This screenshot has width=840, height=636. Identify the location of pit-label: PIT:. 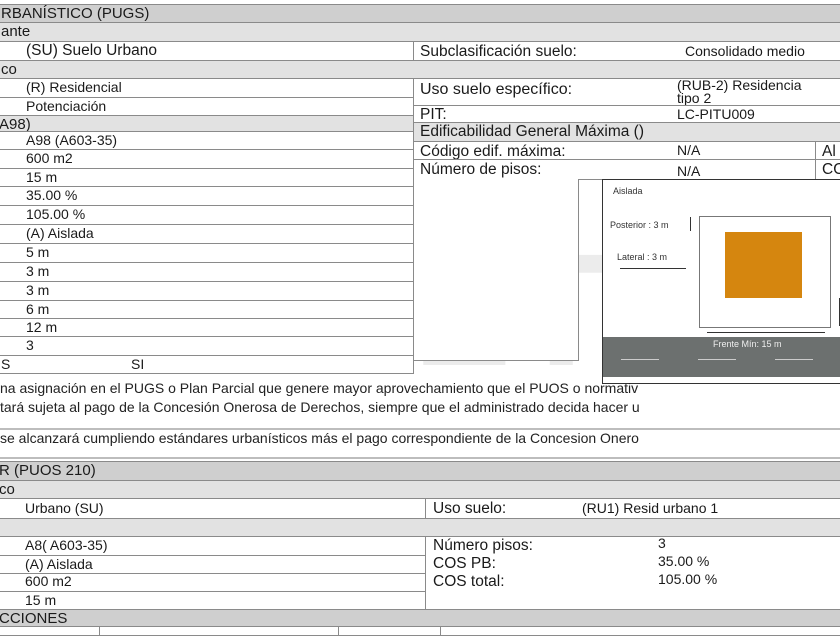
(433, 114).